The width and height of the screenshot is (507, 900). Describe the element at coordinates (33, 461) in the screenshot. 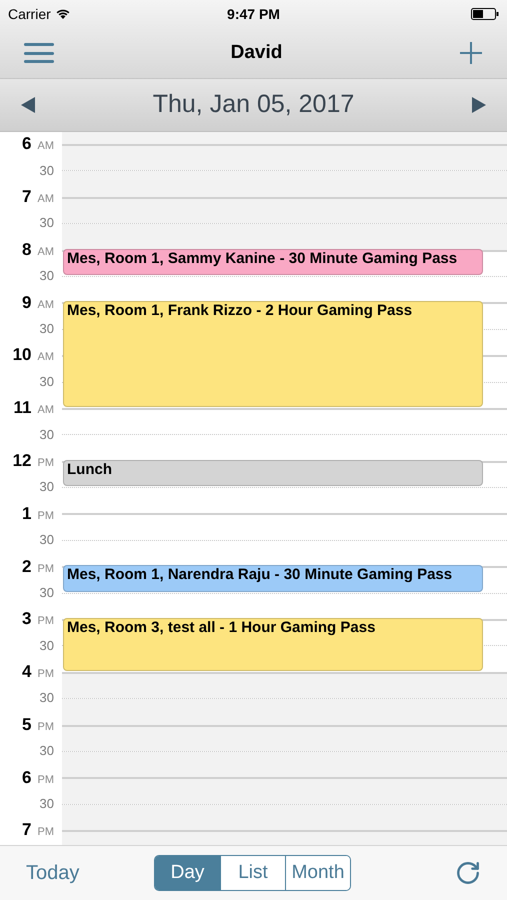

I see `hour-label: 12 PM` at that location.